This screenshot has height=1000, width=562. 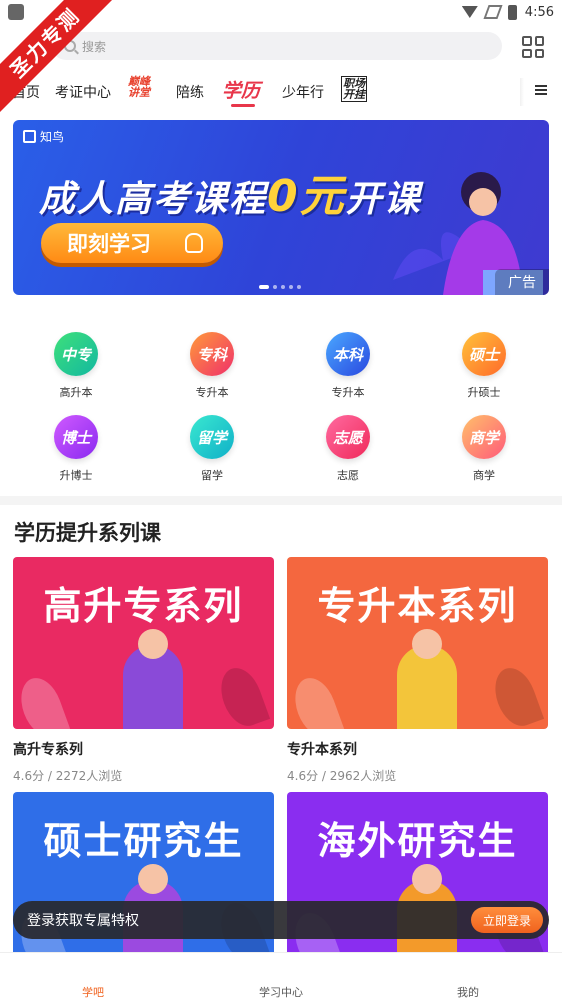 I want to click on nav-learn: 学吧, so click(x=93, y=992).